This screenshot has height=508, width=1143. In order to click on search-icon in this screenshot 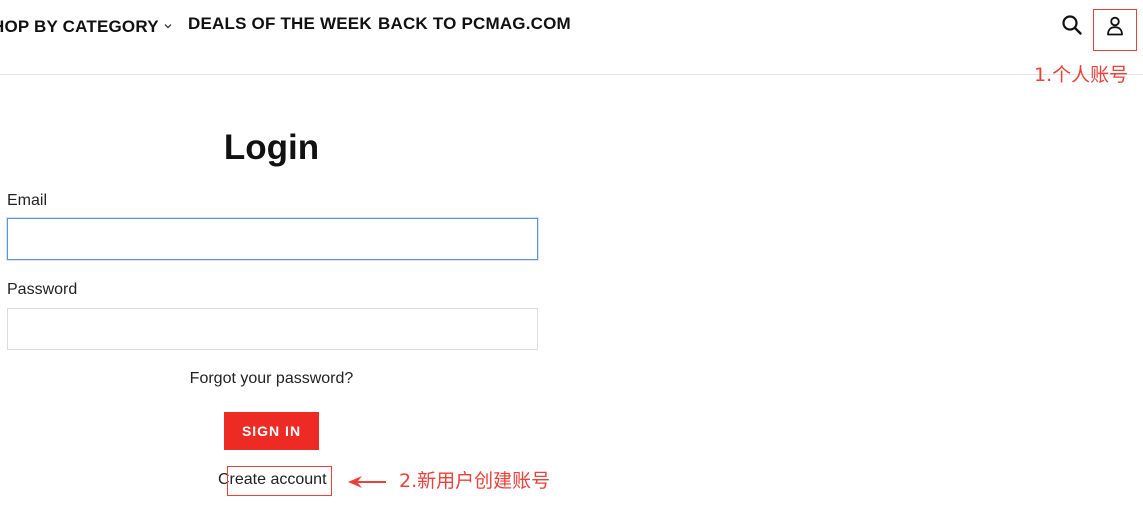, I will do `click(1072, 27)`.